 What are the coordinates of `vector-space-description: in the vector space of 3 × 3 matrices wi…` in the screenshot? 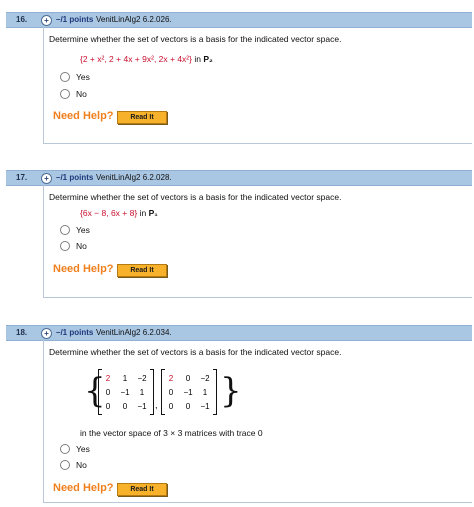 It's located at (171, 433).